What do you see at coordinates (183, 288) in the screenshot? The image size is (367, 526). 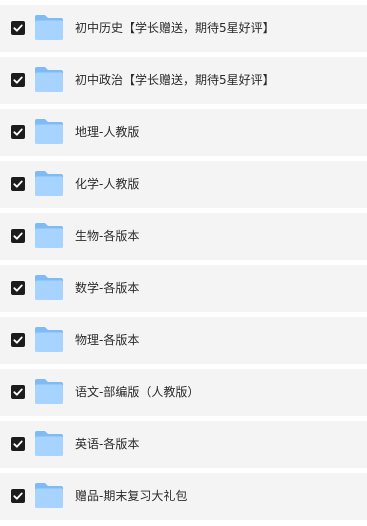 I see `file-row: 数学-各版本` at bounding box center [183, 288].